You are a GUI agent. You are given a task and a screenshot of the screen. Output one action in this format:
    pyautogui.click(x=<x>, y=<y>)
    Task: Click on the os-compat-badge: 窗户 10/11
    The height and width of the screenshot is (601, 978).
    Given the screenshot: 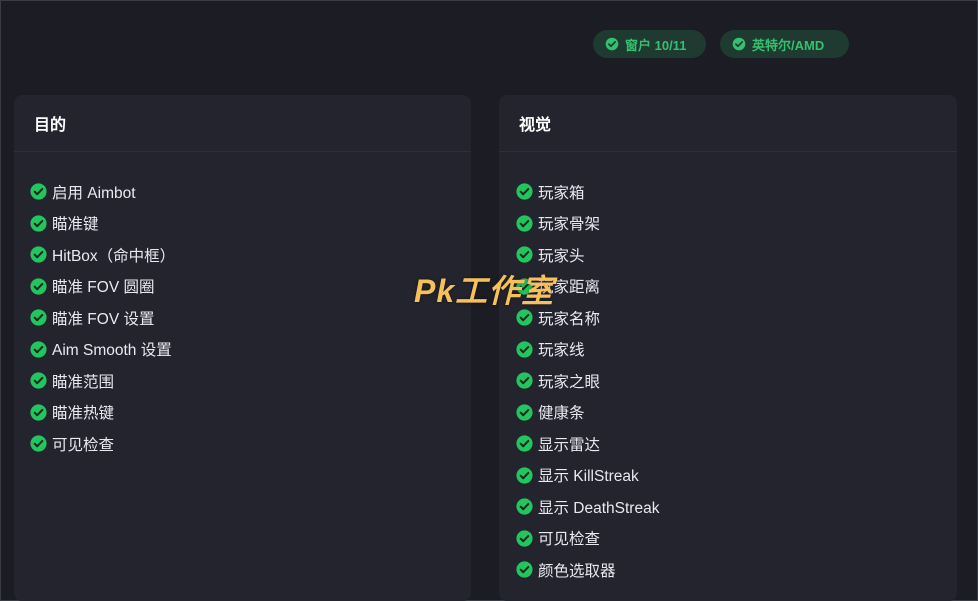 What is the action you would take?
    pyautogui.click(x=649, y=44)
    